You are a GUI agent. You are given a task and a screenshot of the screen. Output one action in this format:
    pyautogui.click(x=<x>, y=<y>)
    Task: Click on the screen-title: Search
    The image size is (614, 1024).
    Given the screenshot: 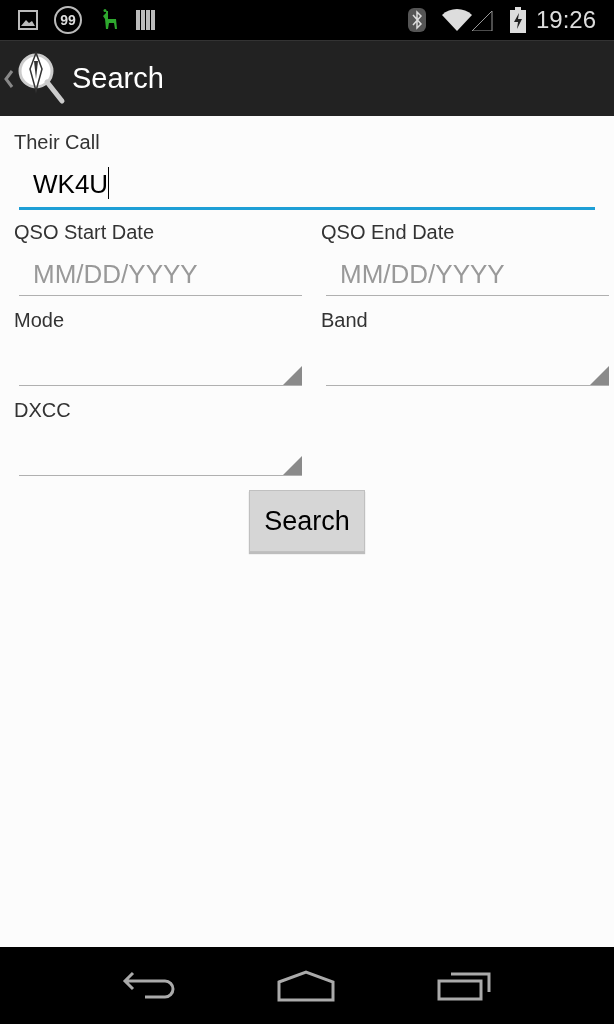 What is the action you would take?
    pyautogui.click(x=118, y=78)
    